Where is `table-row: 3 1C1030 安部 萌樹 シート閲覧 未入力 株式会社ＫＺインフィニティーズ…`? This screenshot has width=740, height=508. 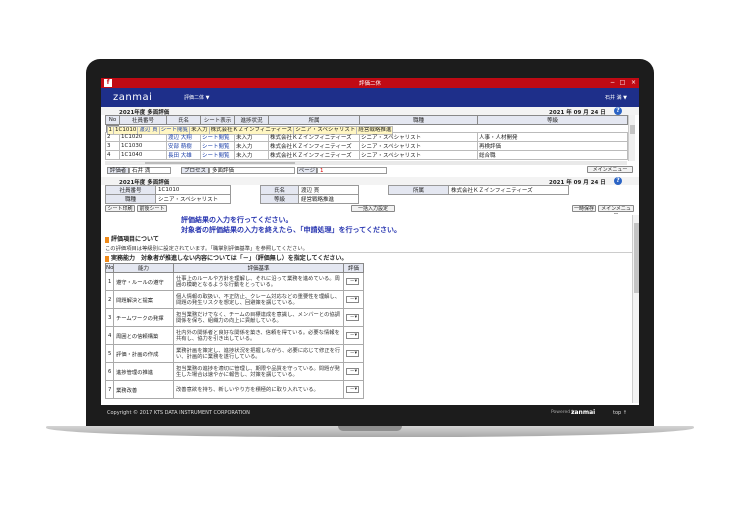 table-row: 3 1C1030 安部 萌樹 シート閲覧 未入力 株式会社ＫＺインフィニティーズ… is located at coordinates (366, 146).